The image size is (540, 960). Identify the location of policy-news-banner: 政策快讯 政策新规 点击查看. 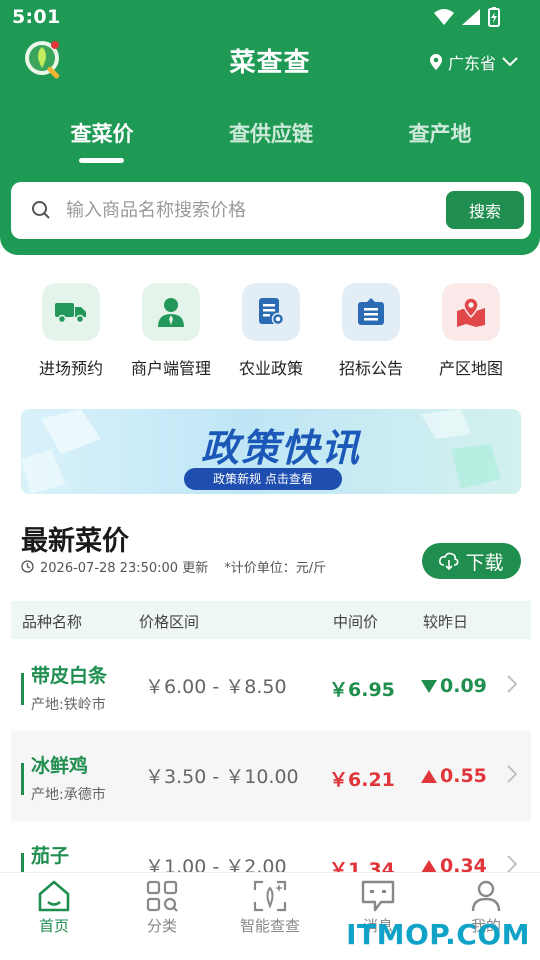
(271, 451).